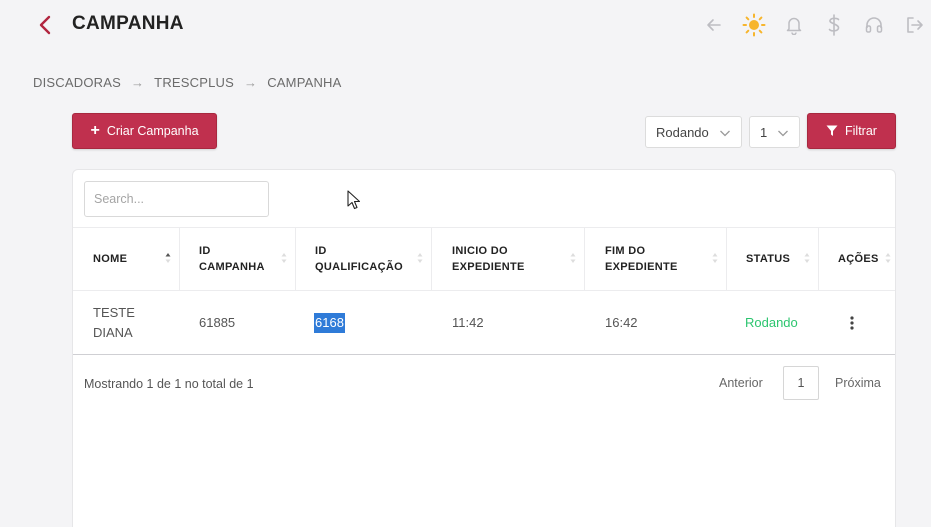 Image resolution: width=931 pixels, height=527 pixels. Describe the element at coordinates (774, 132) in the screenshot. I see `page-size-select: 1` at that location.